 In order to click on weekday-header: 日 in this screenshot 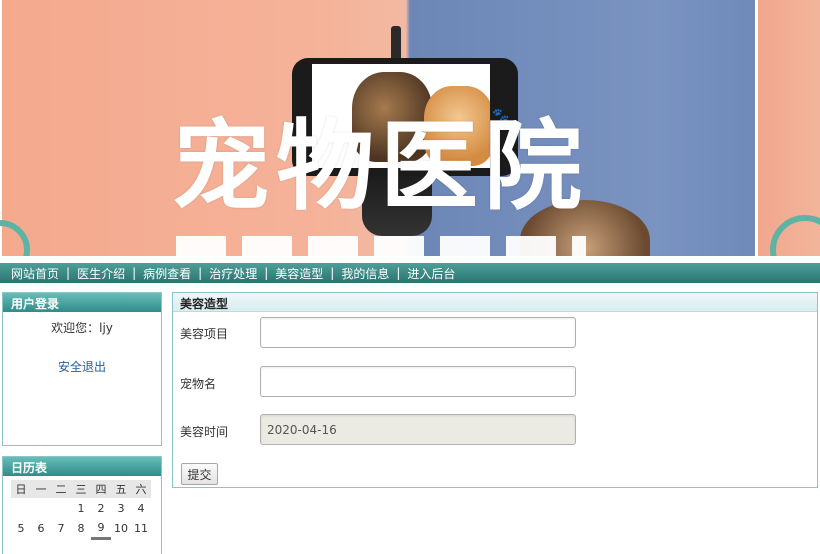, I will do `click(21, 489)`.